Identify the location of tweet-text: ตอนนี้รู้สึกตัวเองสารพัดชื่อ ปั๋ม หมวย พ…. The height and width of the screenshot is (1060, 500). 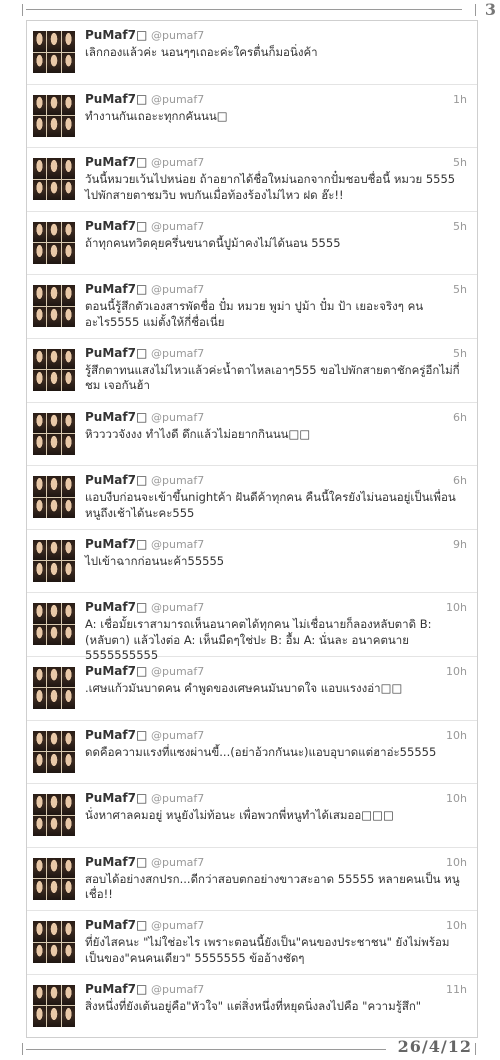
(254, 314).